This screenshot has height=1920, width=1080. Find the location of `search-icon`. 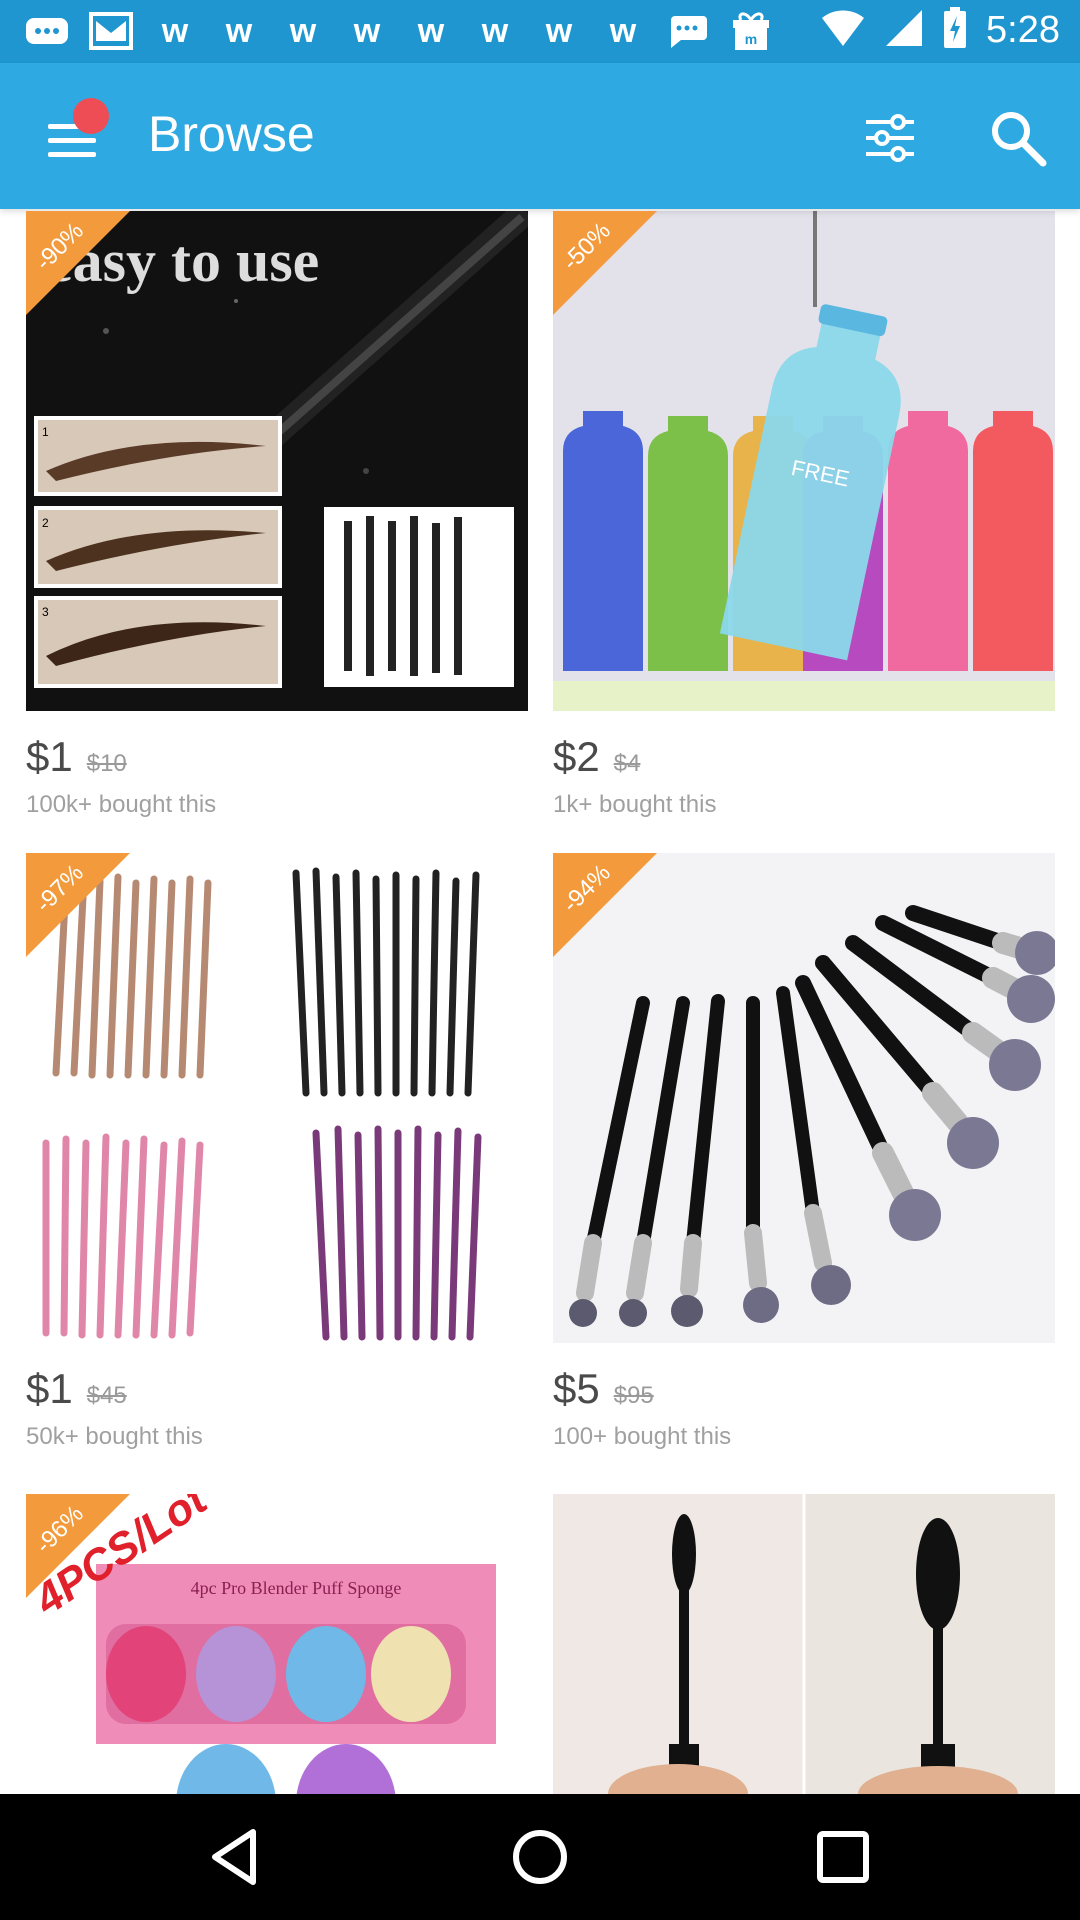

search-icon is located at coordinates (1019, 139).